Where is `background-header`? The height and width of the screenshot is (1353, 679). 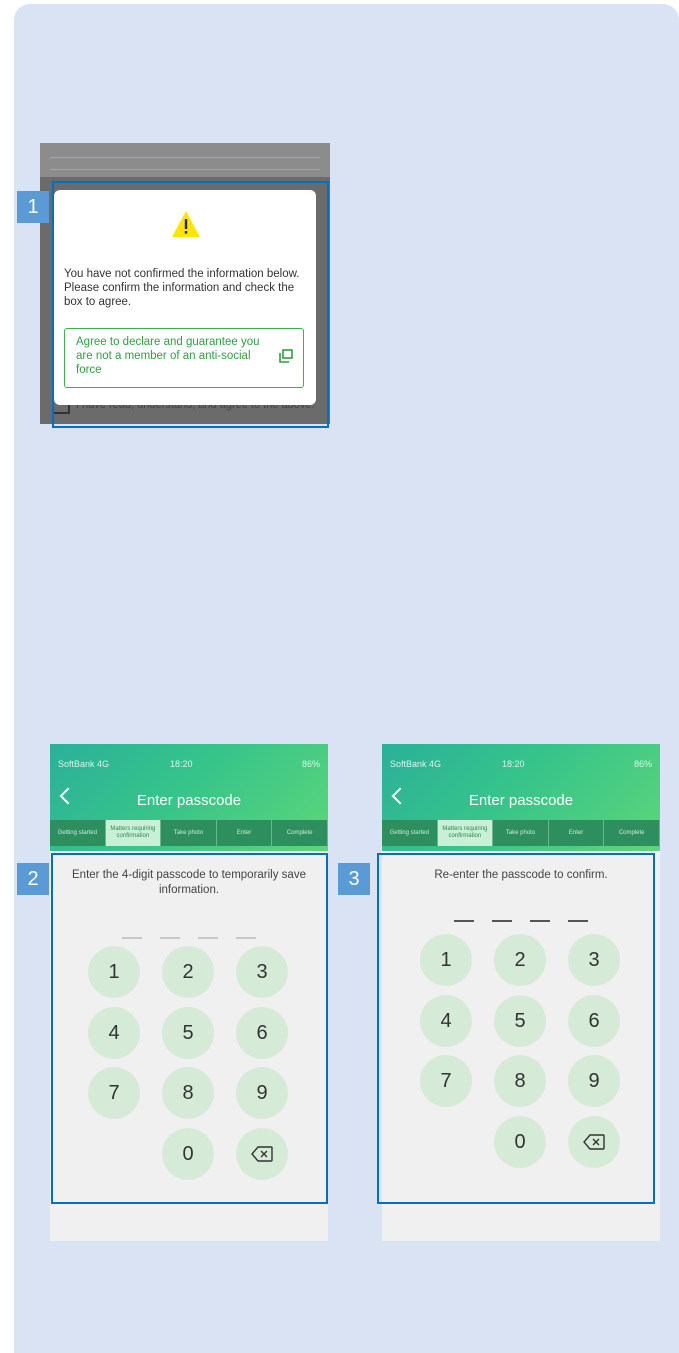 background-header is located at coordinates (185, 160).